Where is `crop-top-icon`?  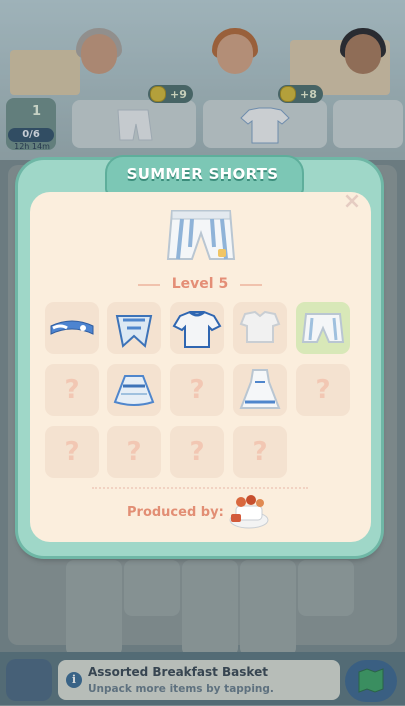 crop-top-icon is located at coordinates (260, 326).